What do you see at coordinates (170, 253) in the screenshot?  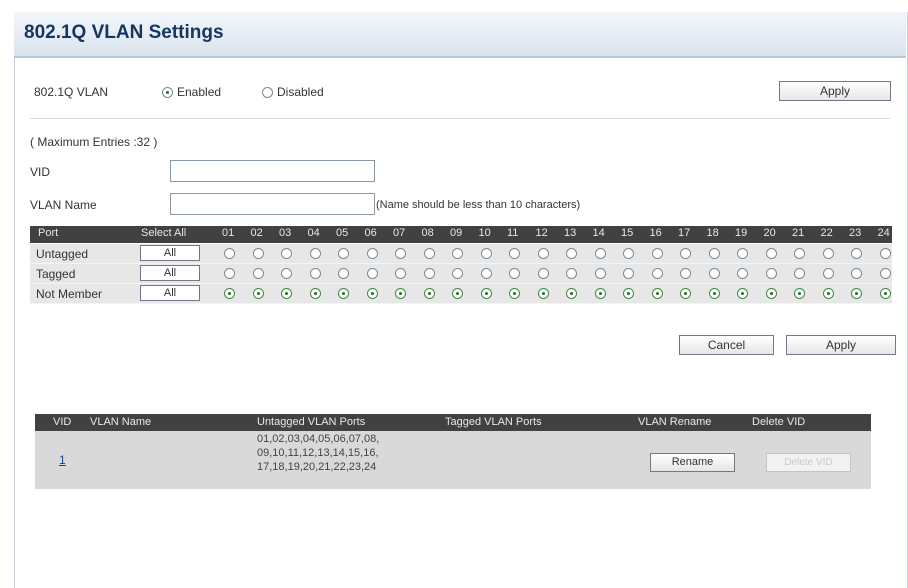 I see `untagged-all-button: All` at bounding box center [170, 253].